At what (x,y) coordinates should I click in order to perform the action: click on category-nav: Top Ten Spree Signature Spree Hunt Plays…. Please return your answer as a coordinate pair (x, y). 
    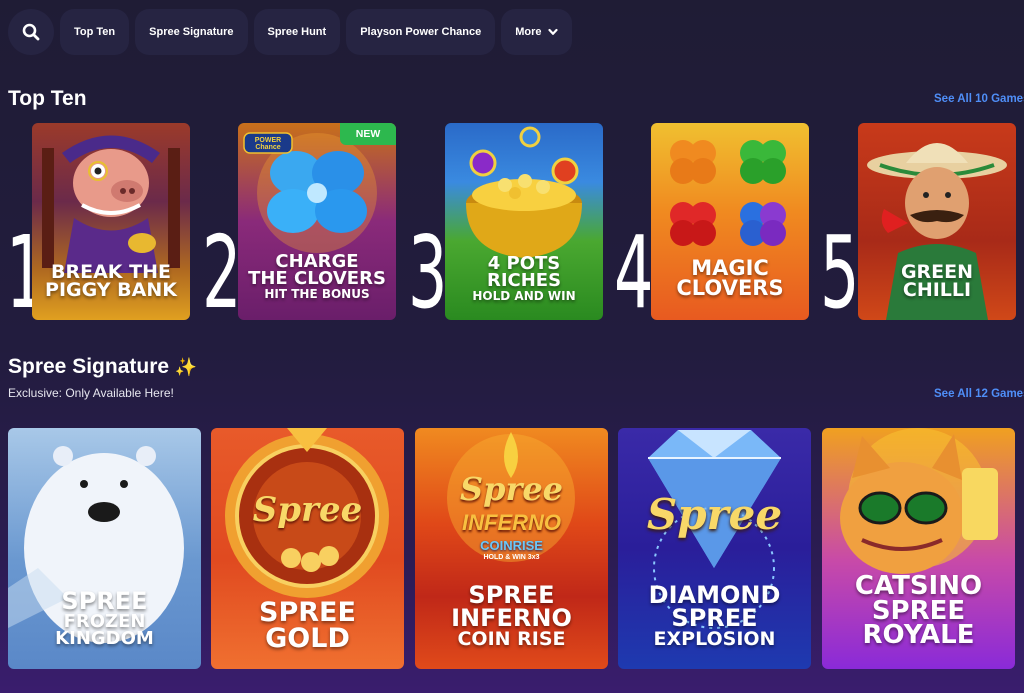
    Looking at the image, I should click on (290, 32).